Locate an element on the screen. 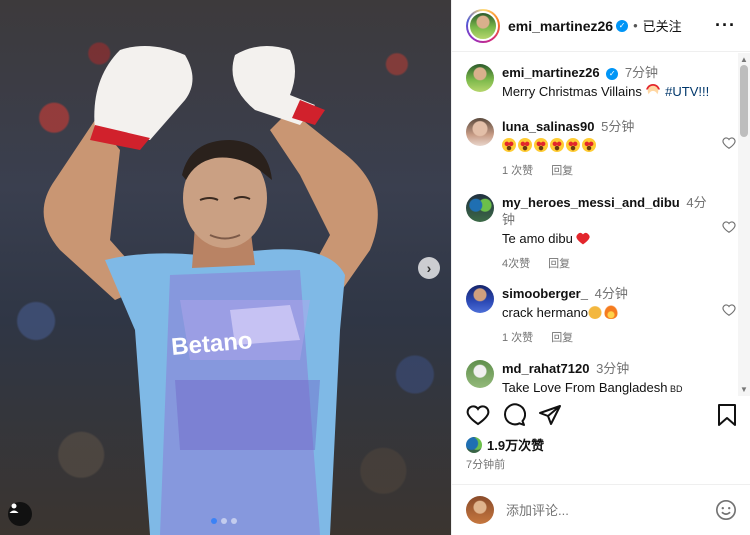 Image resolution: width=750 pixels, height=535 pixels. liker-avatar is located at coordinates (474, 444).